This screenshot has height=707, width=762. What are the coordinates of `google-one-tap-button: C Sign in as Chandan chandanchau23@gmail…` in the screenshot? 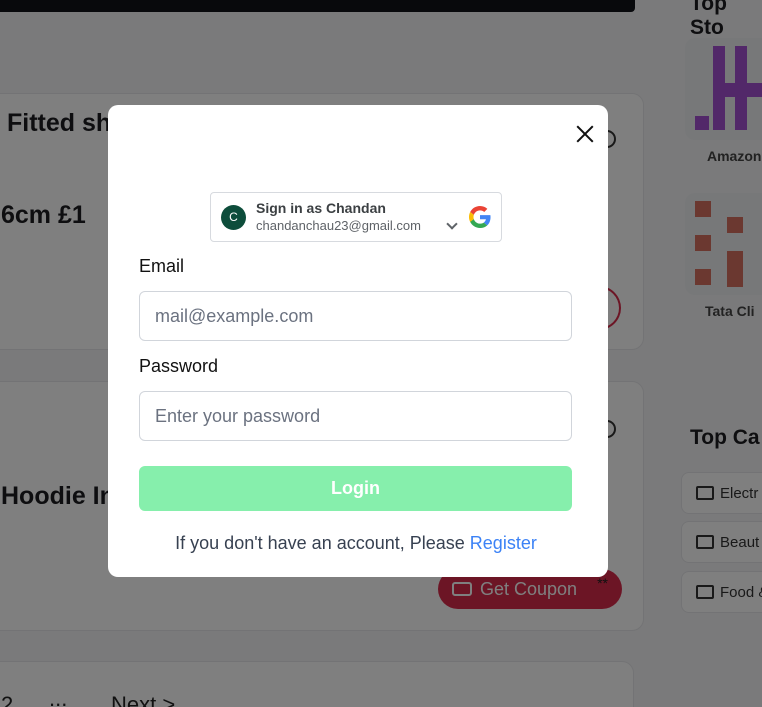 It's located at (356, 217).